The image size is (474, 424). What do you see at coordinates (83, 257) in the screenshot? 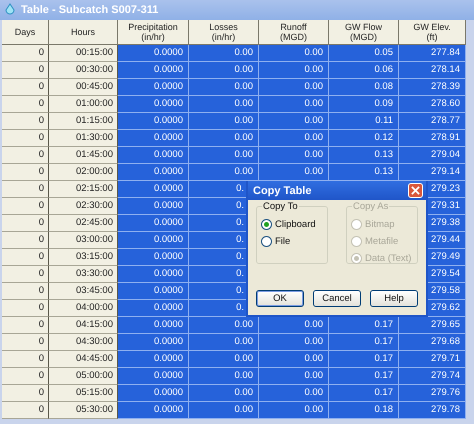
I see `table-cell: 03:15:00` at bounding box center [83, 257].